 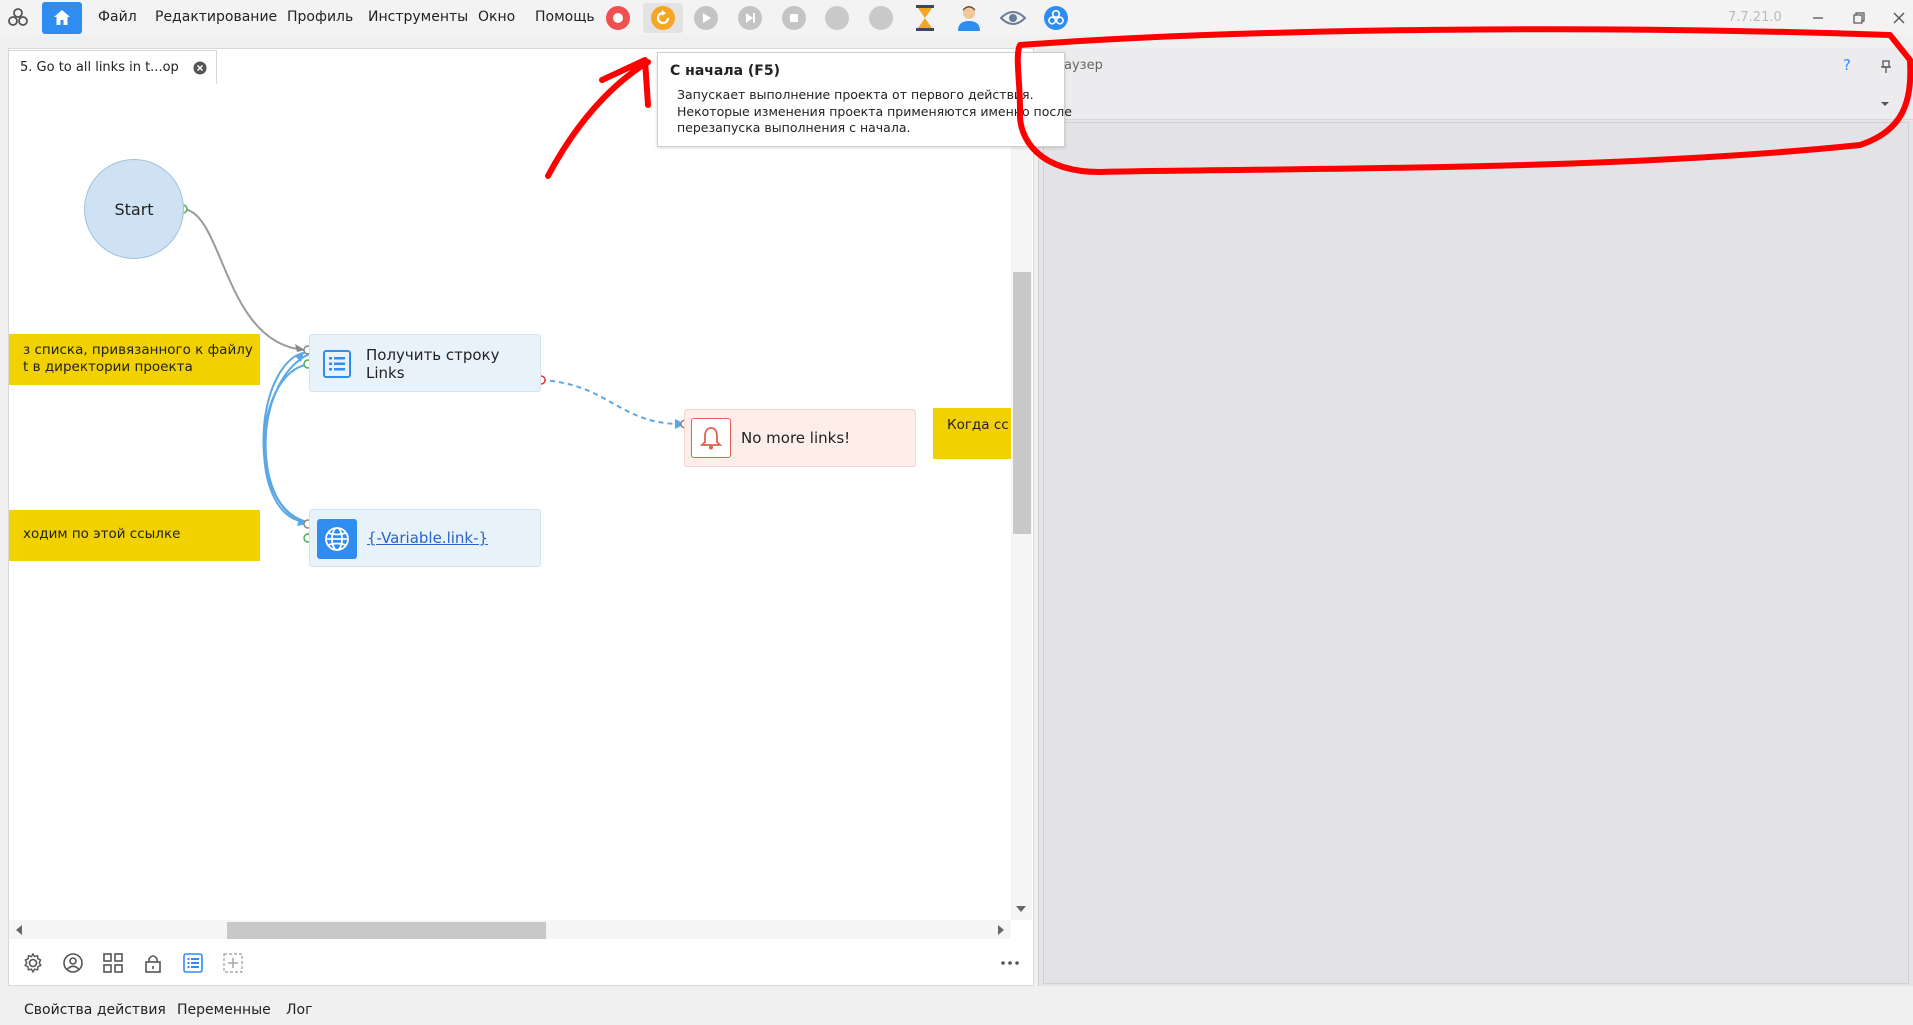 I want to click on profile-settings-button, so click(x=73, y=963).